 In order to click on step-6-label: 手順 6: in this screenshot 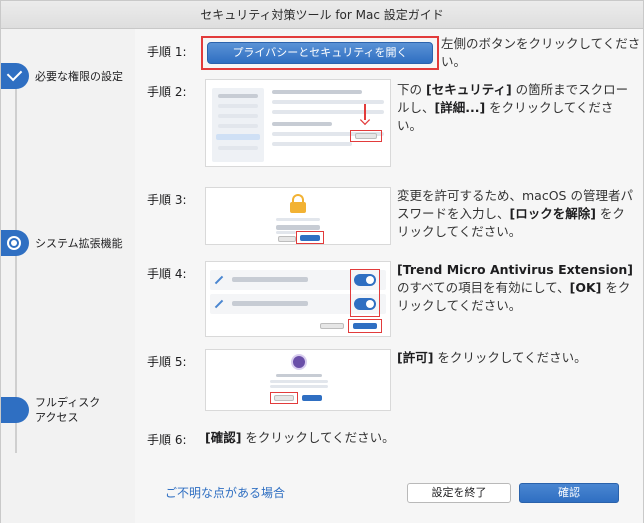, I will do `click(167, 440)`.